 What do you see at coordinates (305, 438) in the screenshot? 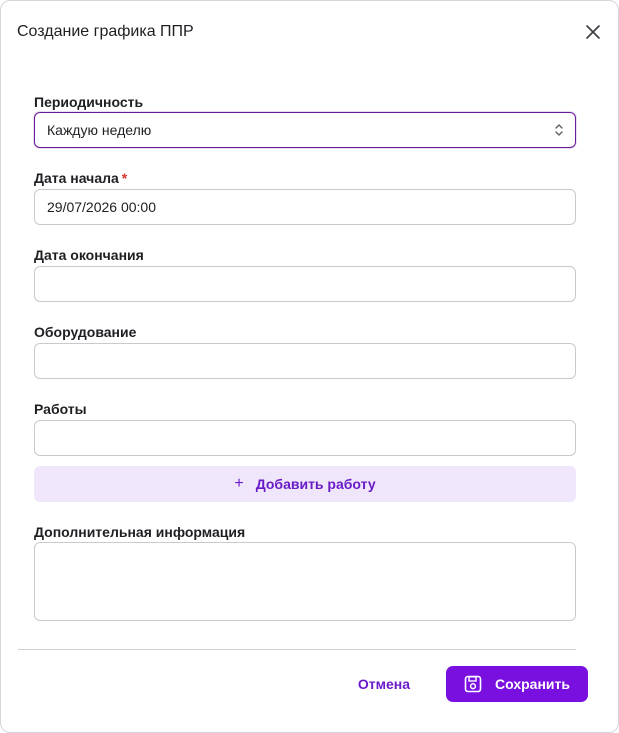
I see `works-input` at bounding box center [305, 438].